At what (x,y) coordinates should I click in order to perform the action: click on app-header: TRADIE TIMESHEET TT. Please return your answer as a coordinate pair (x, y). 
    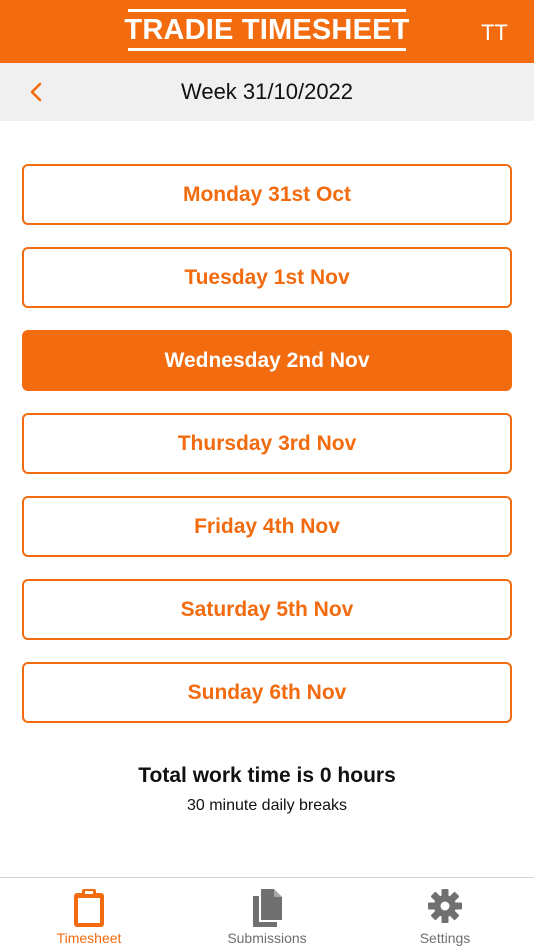
    Looking at the image, I should click on (267, 31).